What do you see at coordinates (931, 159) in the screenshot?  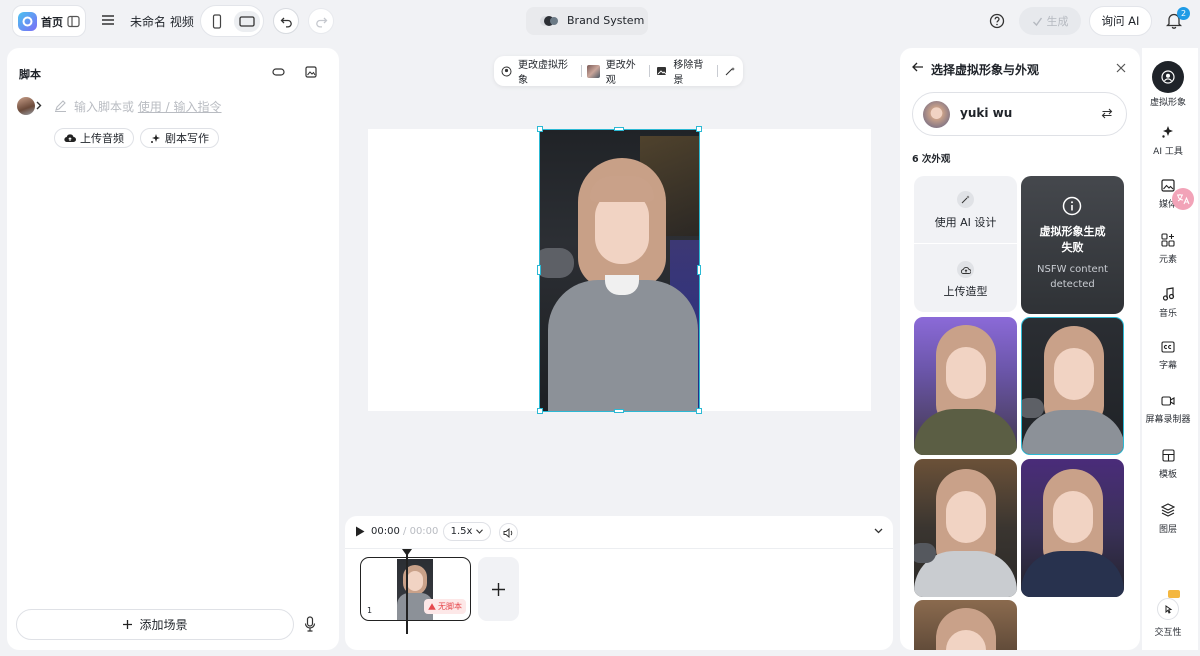 I see `looks-count: 6 次外观` at bounding box center [931, 159].